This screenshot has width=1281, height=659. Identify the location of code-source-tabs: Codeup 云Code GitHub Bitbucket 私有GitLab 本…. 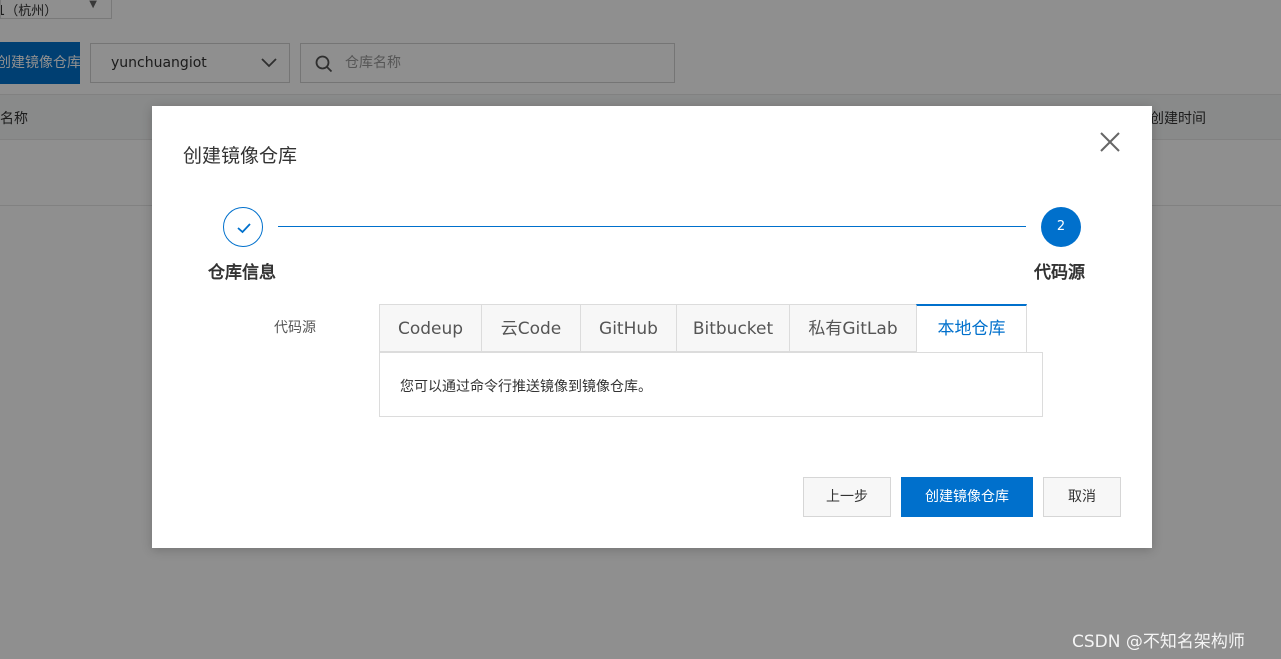
(703, 328).